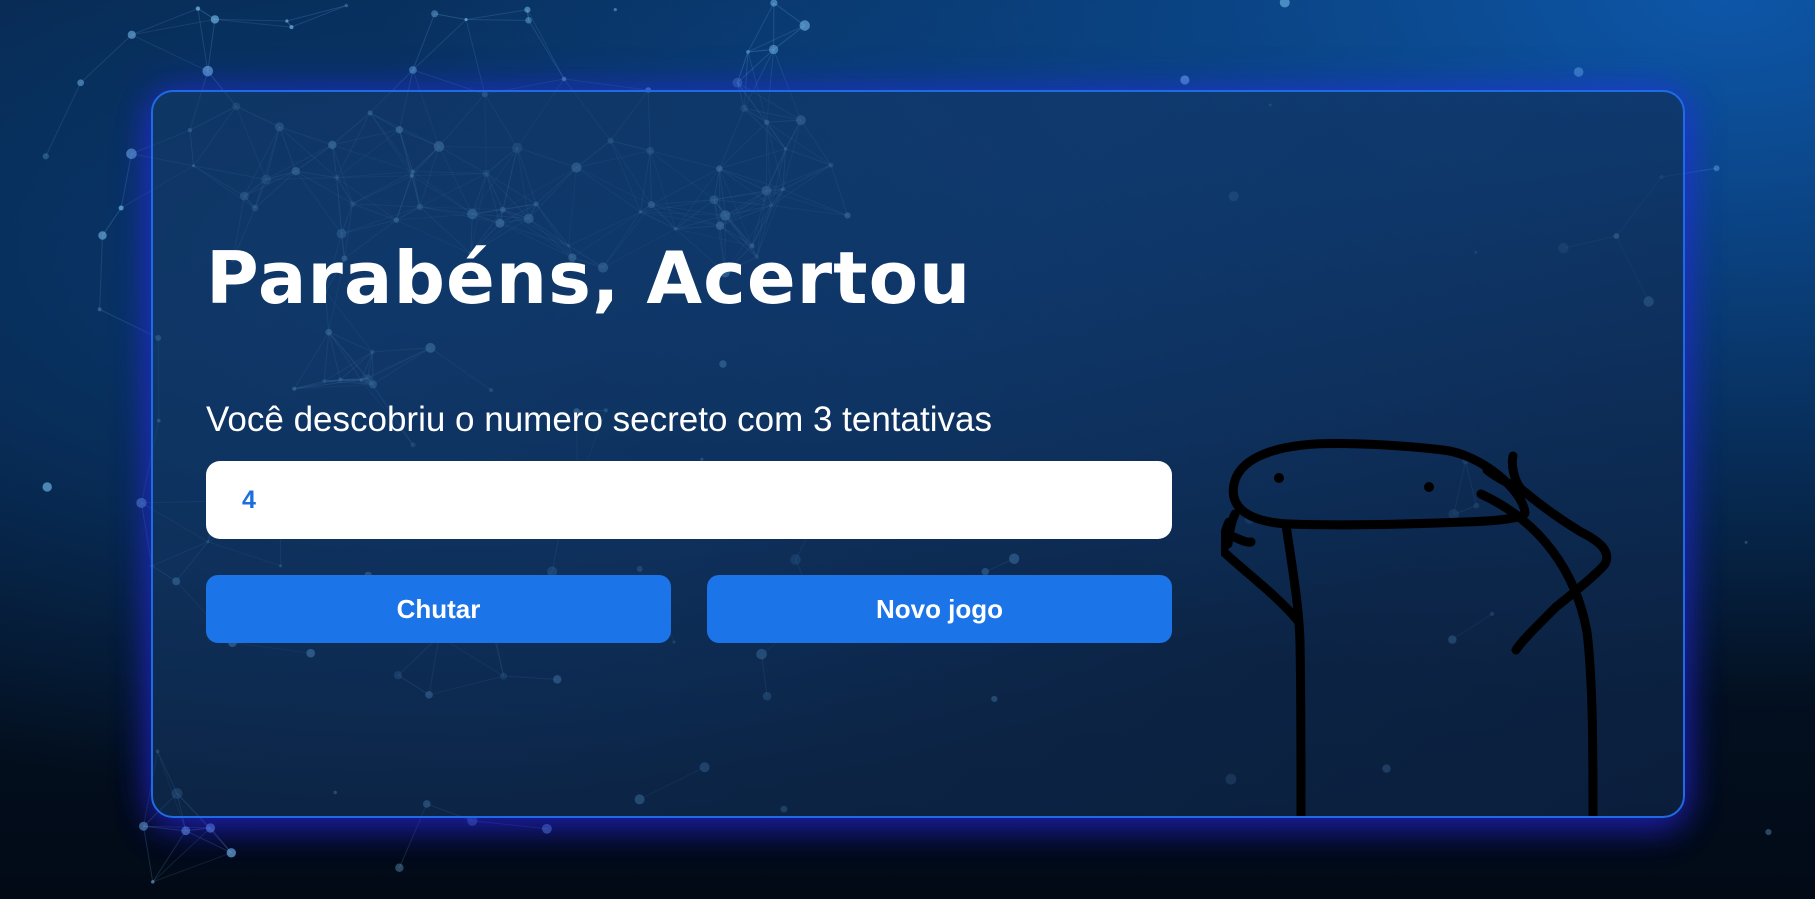  I want to click on new-game-button: Novo jogo, so click(939, 609).